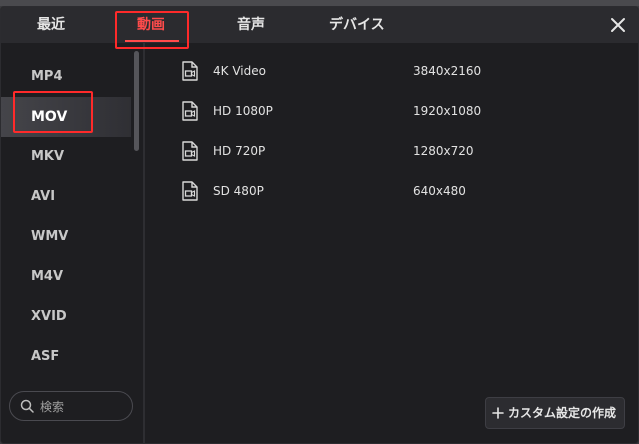 This screenshot has height=444, width=639. I want to click on preset-resolution: 640x480, so click(439, 191).